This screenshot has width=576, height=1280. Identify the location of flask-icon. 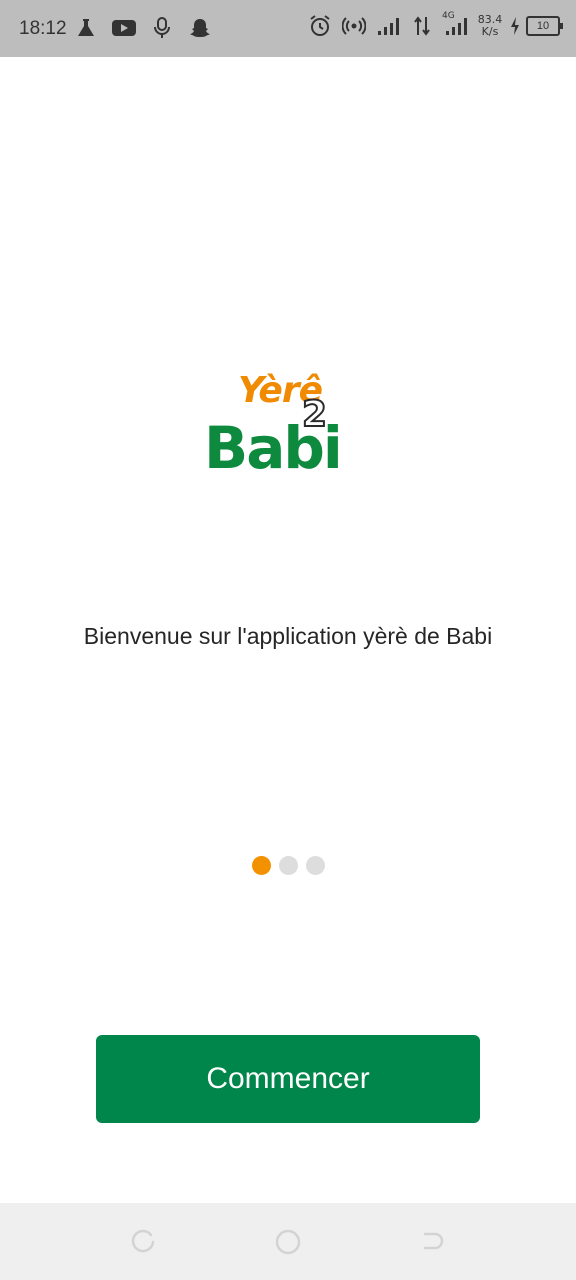
(86, 28).